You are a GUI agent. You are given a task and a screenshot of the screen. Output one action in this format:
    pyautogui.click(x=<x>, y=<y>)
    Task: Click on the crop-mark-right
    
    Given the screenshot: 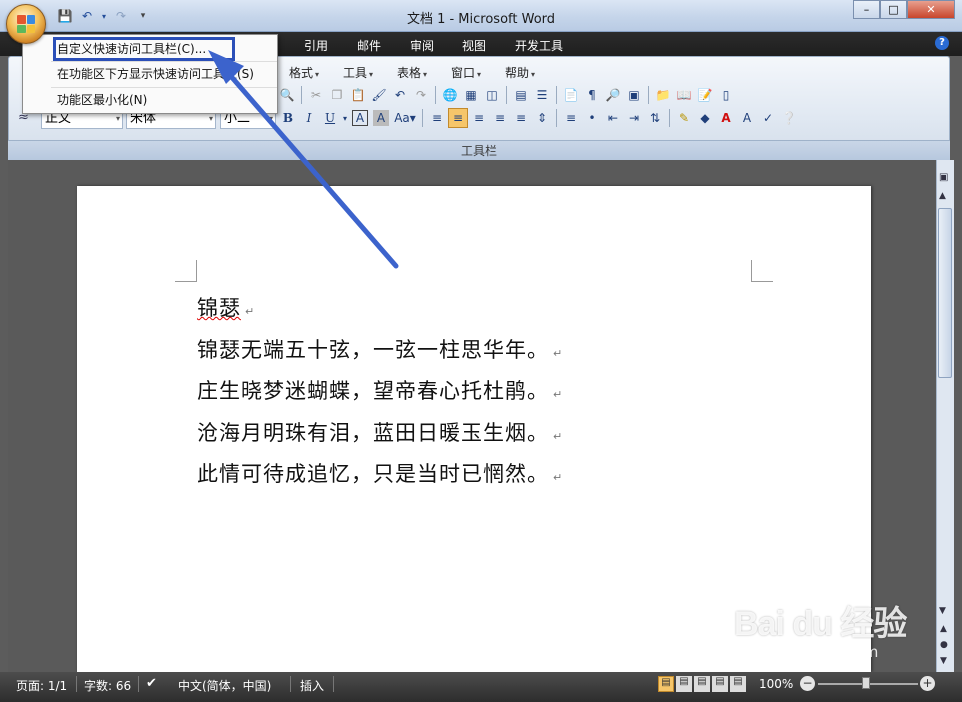 What is the action you would take?
    pyautogui.click(x=762, y=271)
    